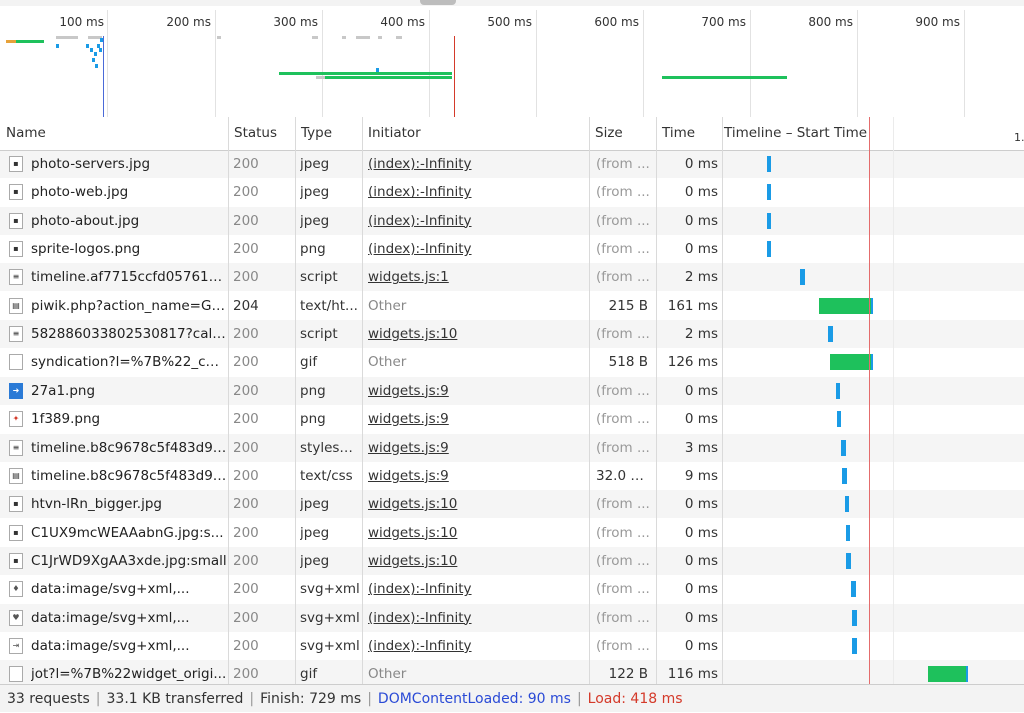 The width and height of the screenshot is (1024, 713). What do you see at coordinates (315, 37) in the screenshot?
I see `overview-request-bar` at bounding box center [315, 37].